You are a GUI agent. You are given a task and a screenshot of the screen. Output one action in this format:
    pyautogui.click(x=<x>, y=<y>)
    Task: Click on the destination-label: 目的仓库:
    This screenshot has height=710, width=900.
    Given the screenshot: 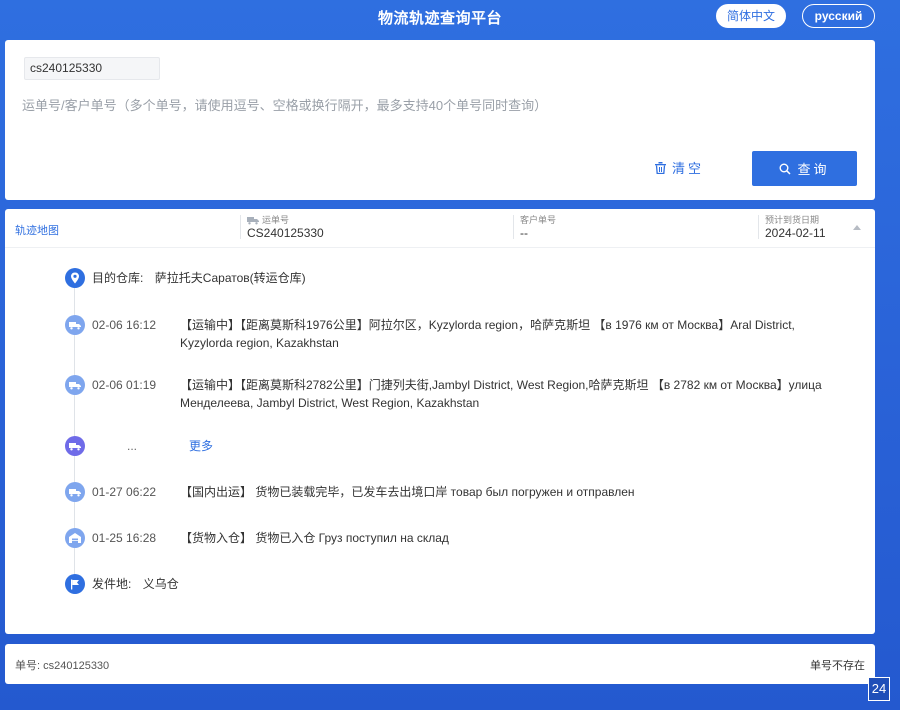 What is the action you would take?
    pyautogui.click(x=118, y=278)
    